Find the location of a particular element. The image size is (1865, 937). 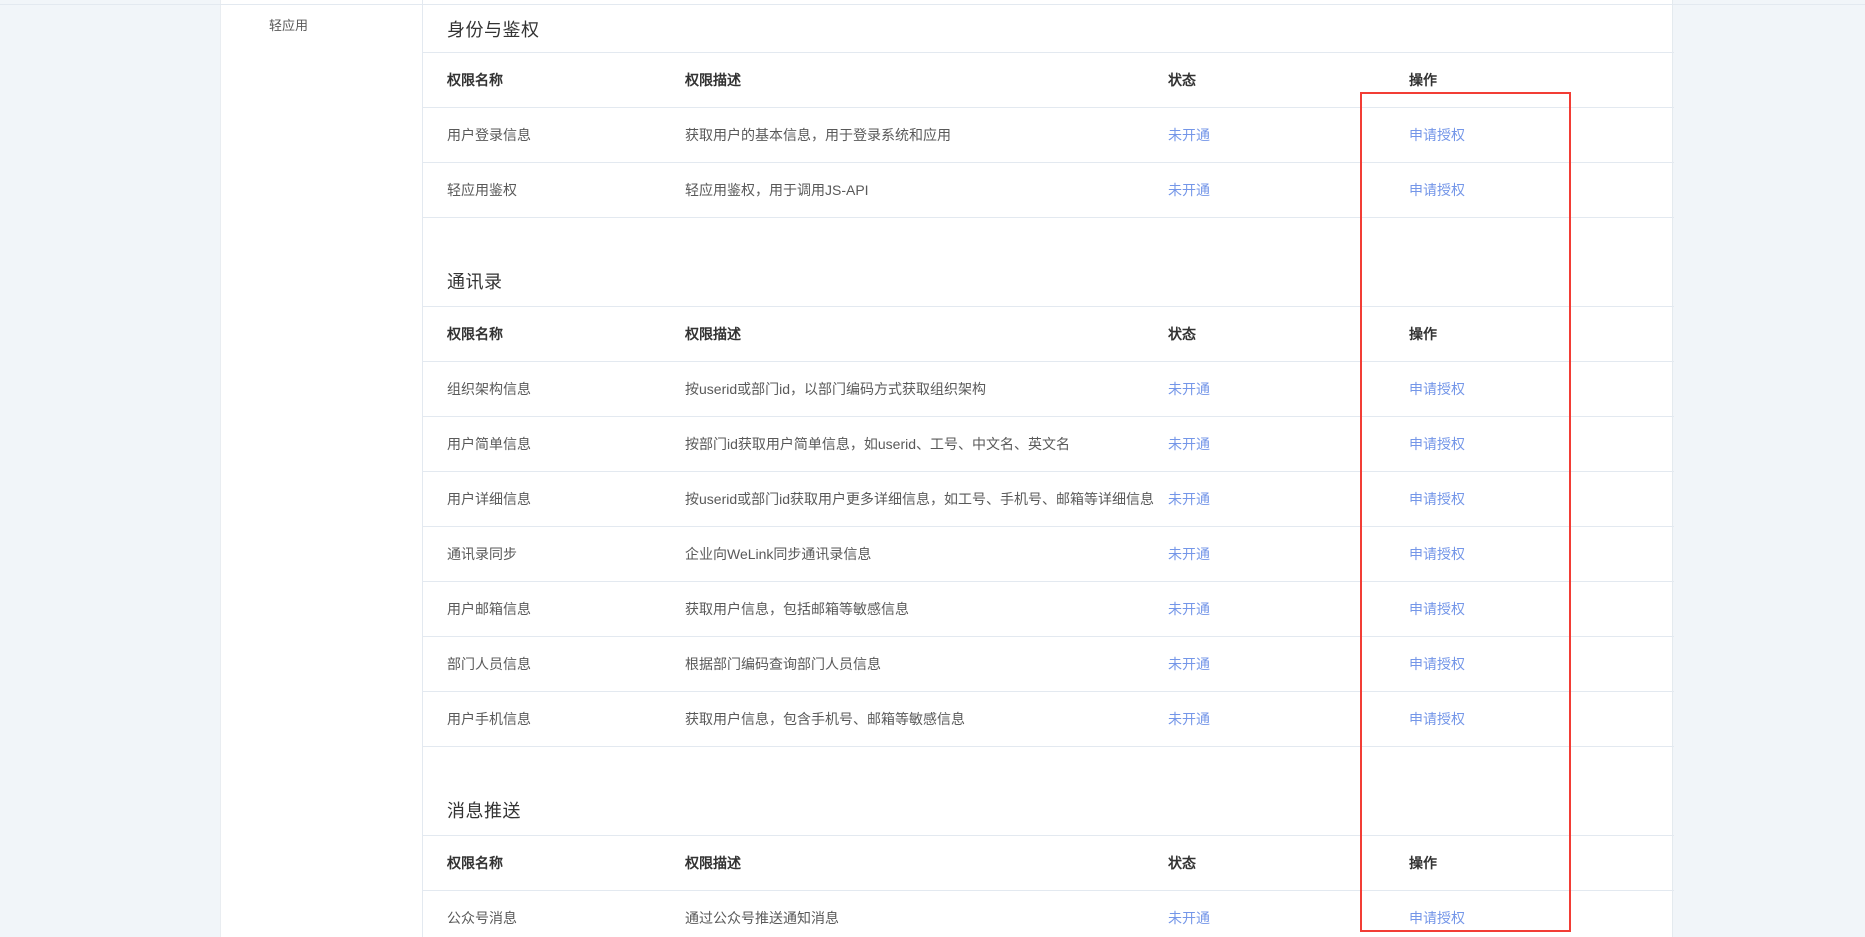

section-title-row: 消息推送 is located at coordinates (1048, 810).